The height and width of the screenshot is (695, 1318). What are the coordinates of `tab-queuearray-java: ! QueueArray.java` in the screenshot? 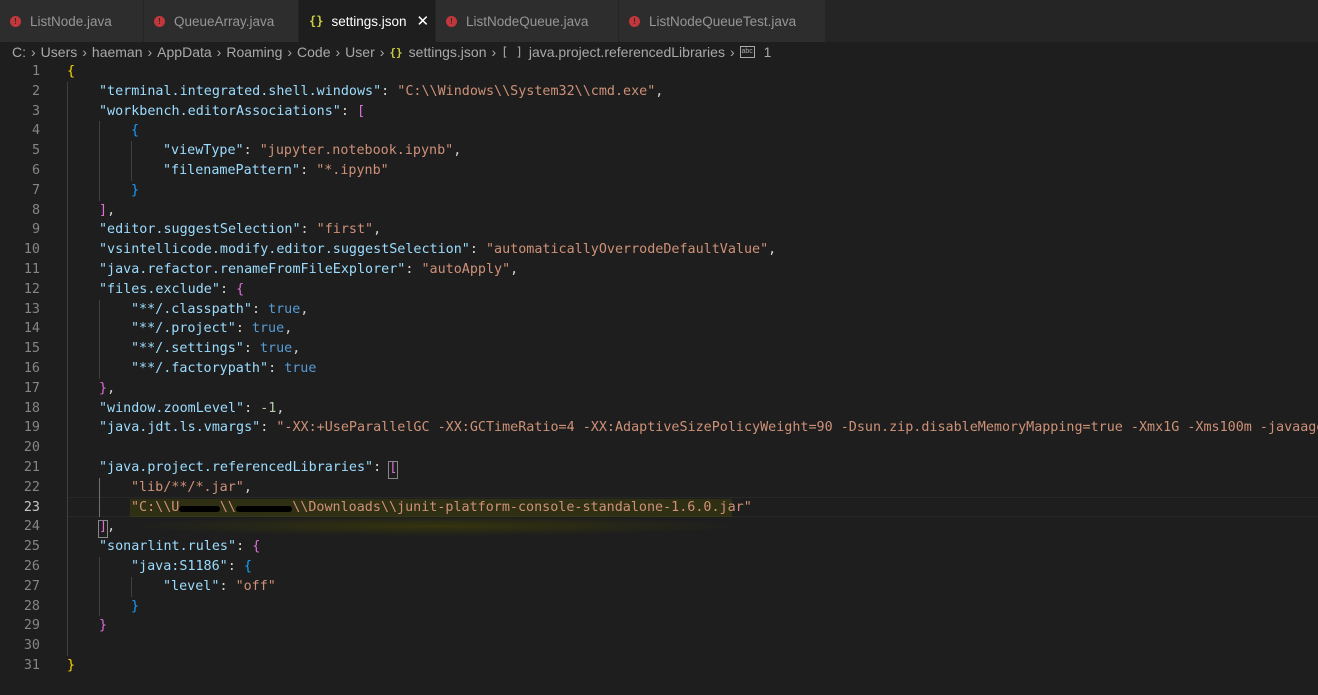 It's located at (221, 21).